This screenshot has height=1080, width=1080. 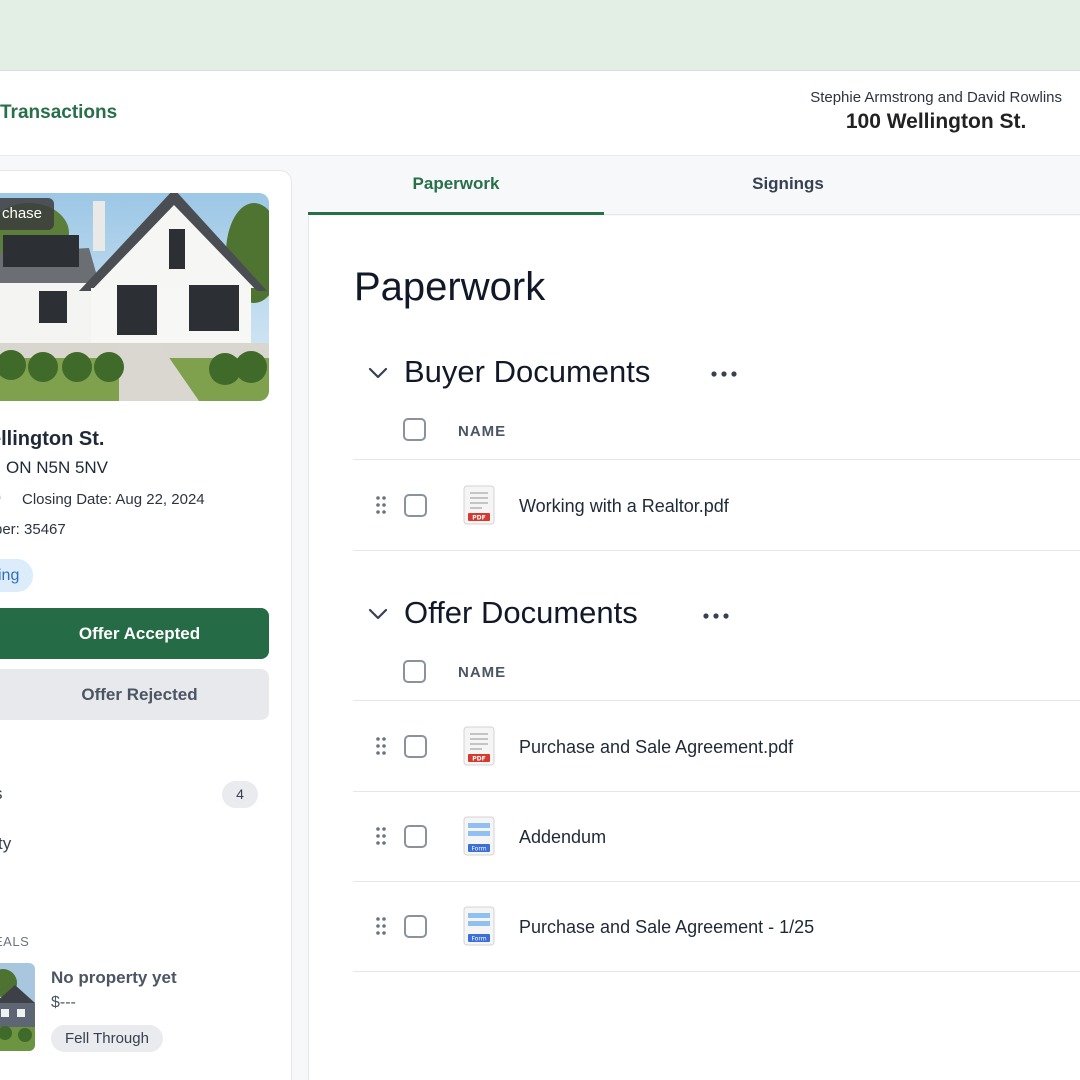 I want to click on status-badge: ing, so click(x=17, y=575).